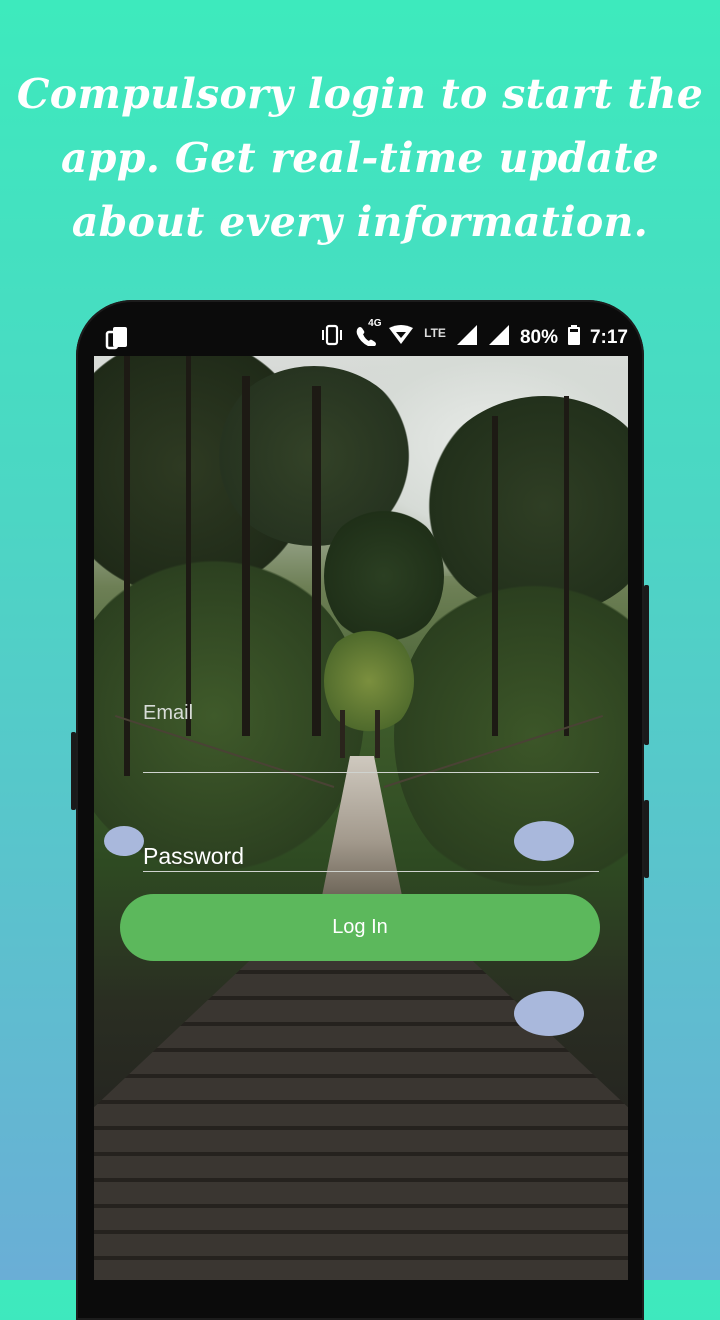  I want to click on battery-percent: 80%, so click(538, 337).